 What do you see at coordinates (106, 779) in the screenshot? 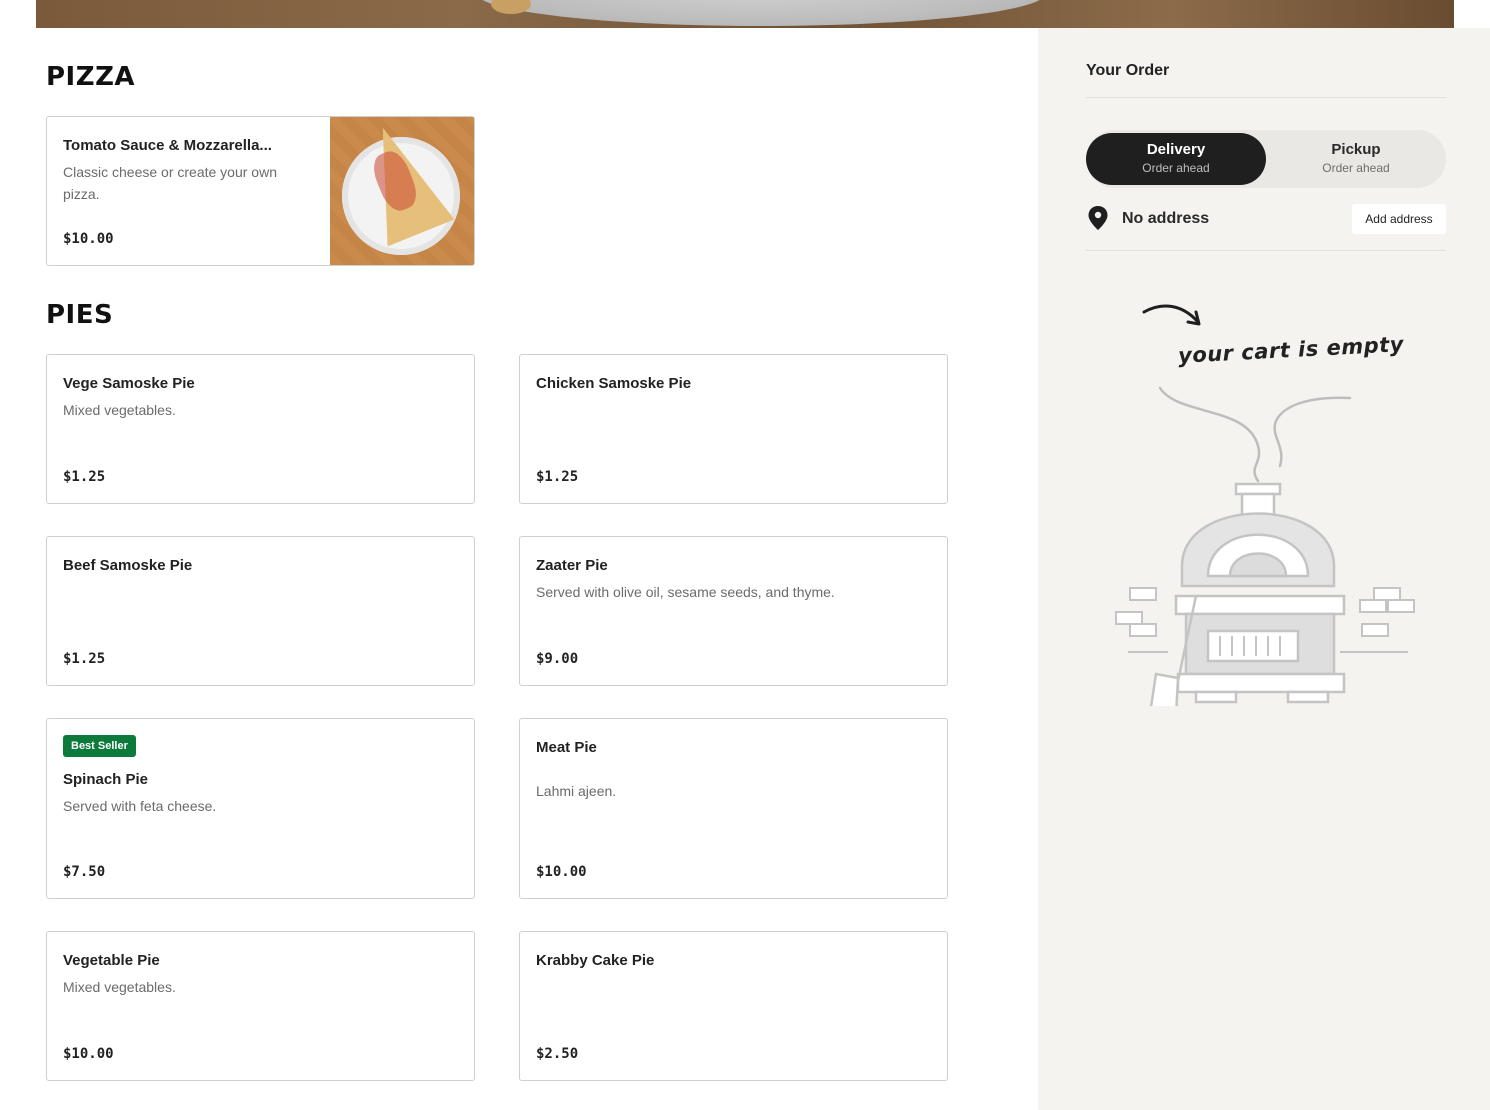
I see `item-name: Spinach Pie` at bounding box center [106, 779].